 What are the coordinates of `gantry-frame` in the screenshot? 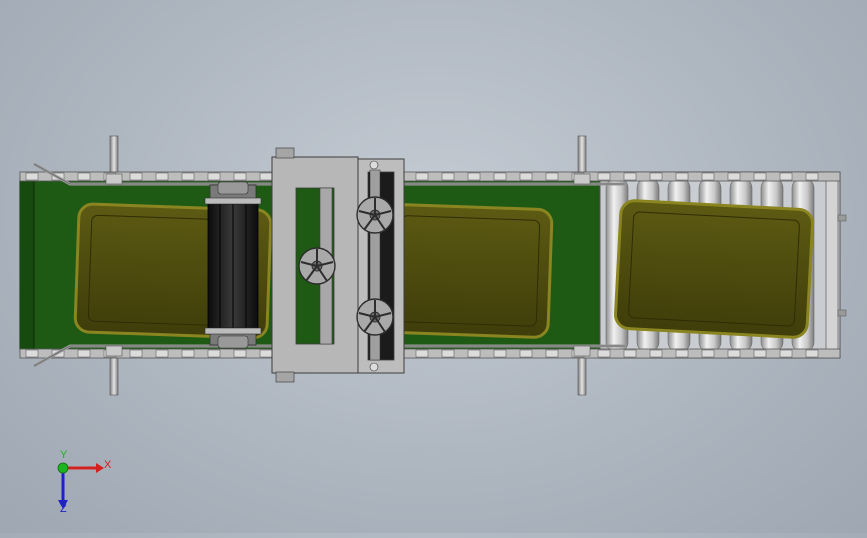 It's located at (338, 265).